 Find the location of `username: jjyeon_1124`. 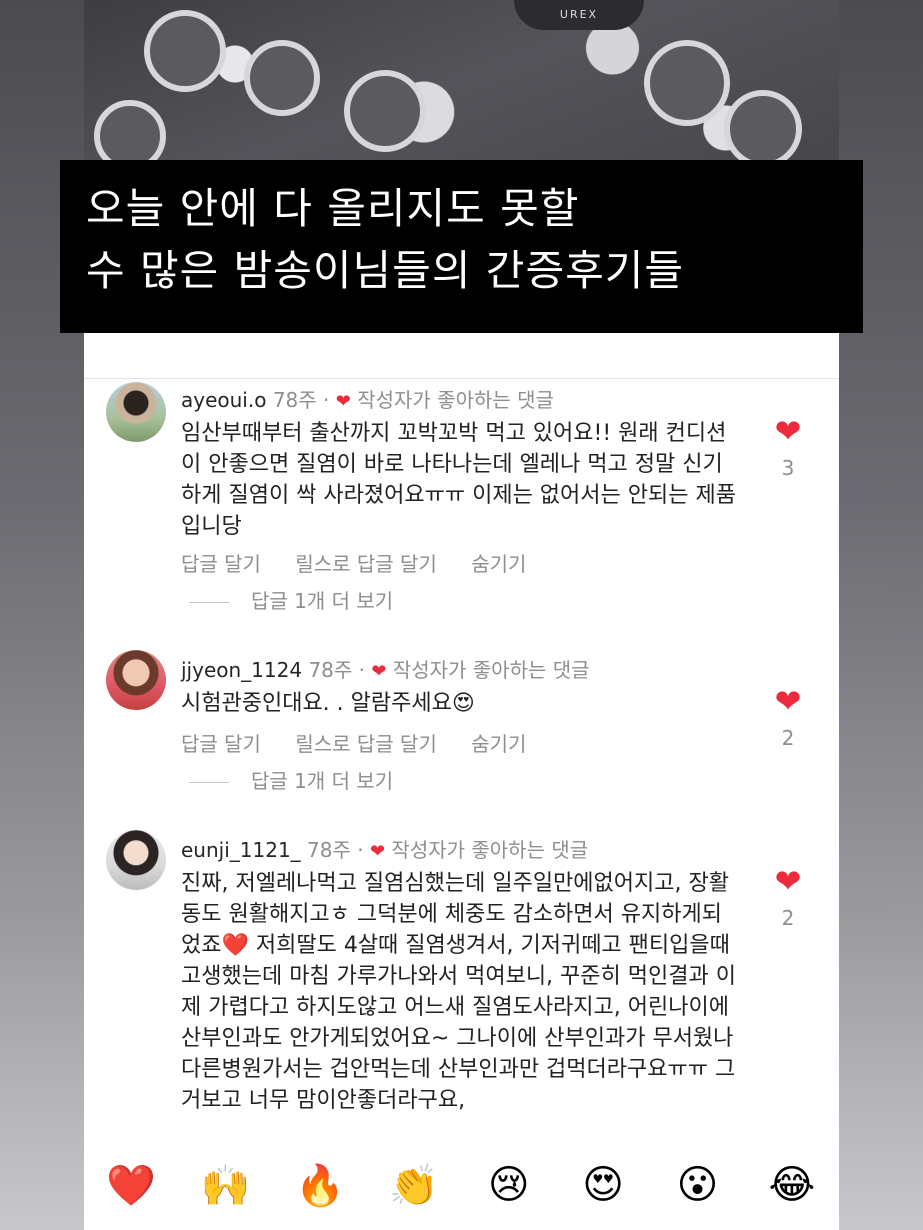

username: jjyeon_1124 is located at coordinates (241, 670).